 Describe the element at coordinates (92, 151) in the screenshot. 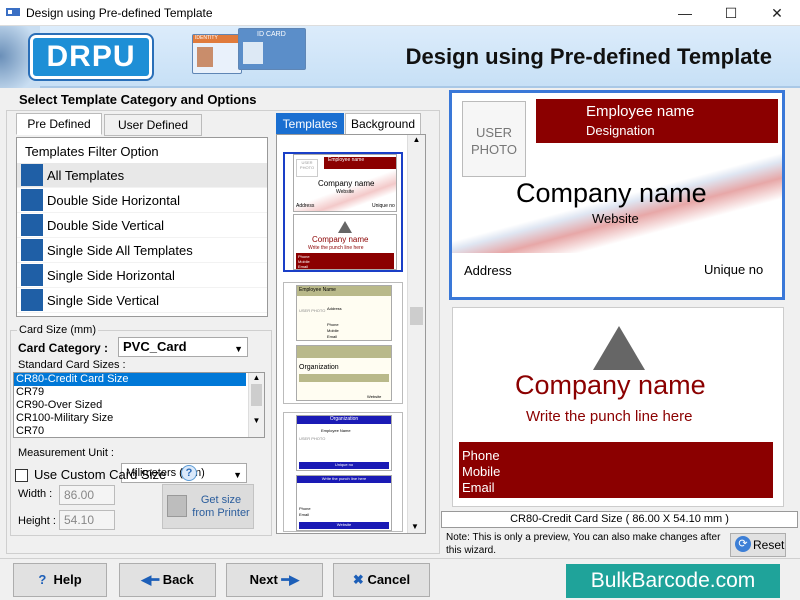

I see `filter-header: Templates Filter Option` at that location.